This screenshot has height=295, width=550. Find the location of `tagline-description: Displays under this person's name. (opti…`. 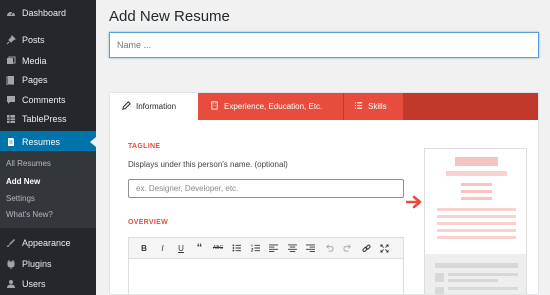

tagline-description: Displays under this person's name. (opti… is located at coordinates (208, 164).